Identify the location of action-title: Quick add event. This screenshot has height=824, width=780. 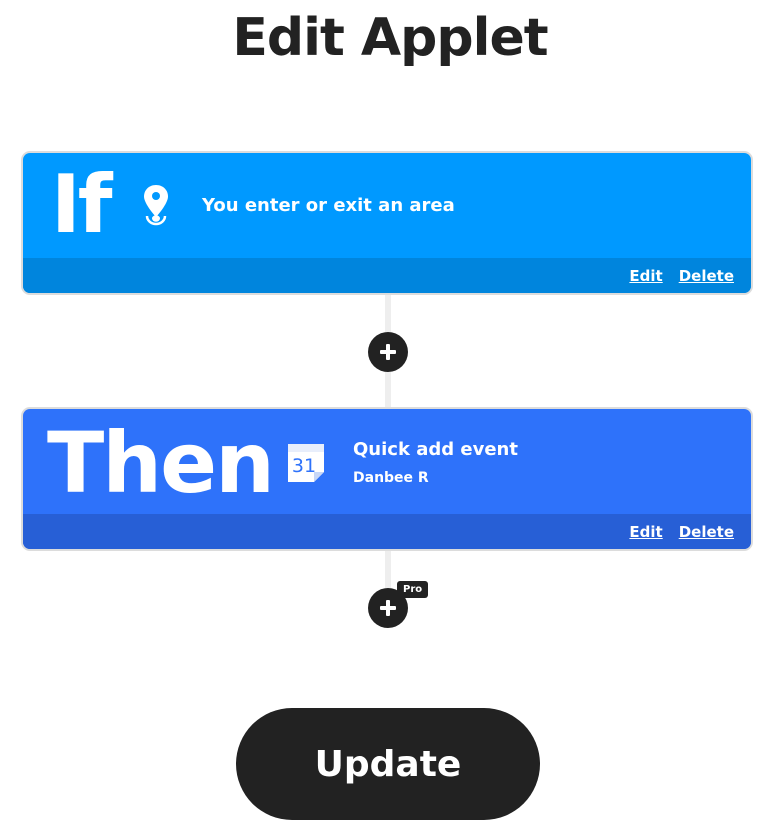
(435, 449).